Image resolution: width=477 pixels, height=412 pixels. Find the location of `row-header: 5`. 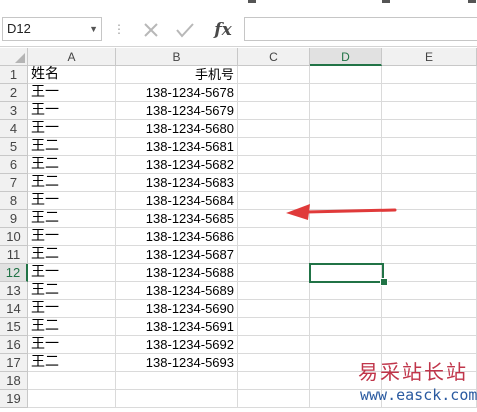

row-header: 5 is located at coordinates (14, 147).